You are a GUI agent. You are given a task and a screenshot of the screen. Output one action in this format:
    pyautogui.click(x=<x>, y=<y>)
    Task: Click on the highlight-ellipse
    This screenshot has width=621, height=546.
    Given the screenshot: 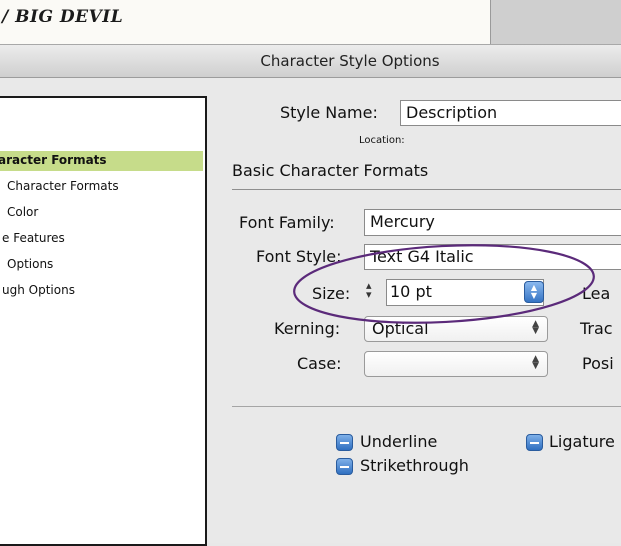 What is the action you would take?
    pyautogui.click(x=444, y=284)
    